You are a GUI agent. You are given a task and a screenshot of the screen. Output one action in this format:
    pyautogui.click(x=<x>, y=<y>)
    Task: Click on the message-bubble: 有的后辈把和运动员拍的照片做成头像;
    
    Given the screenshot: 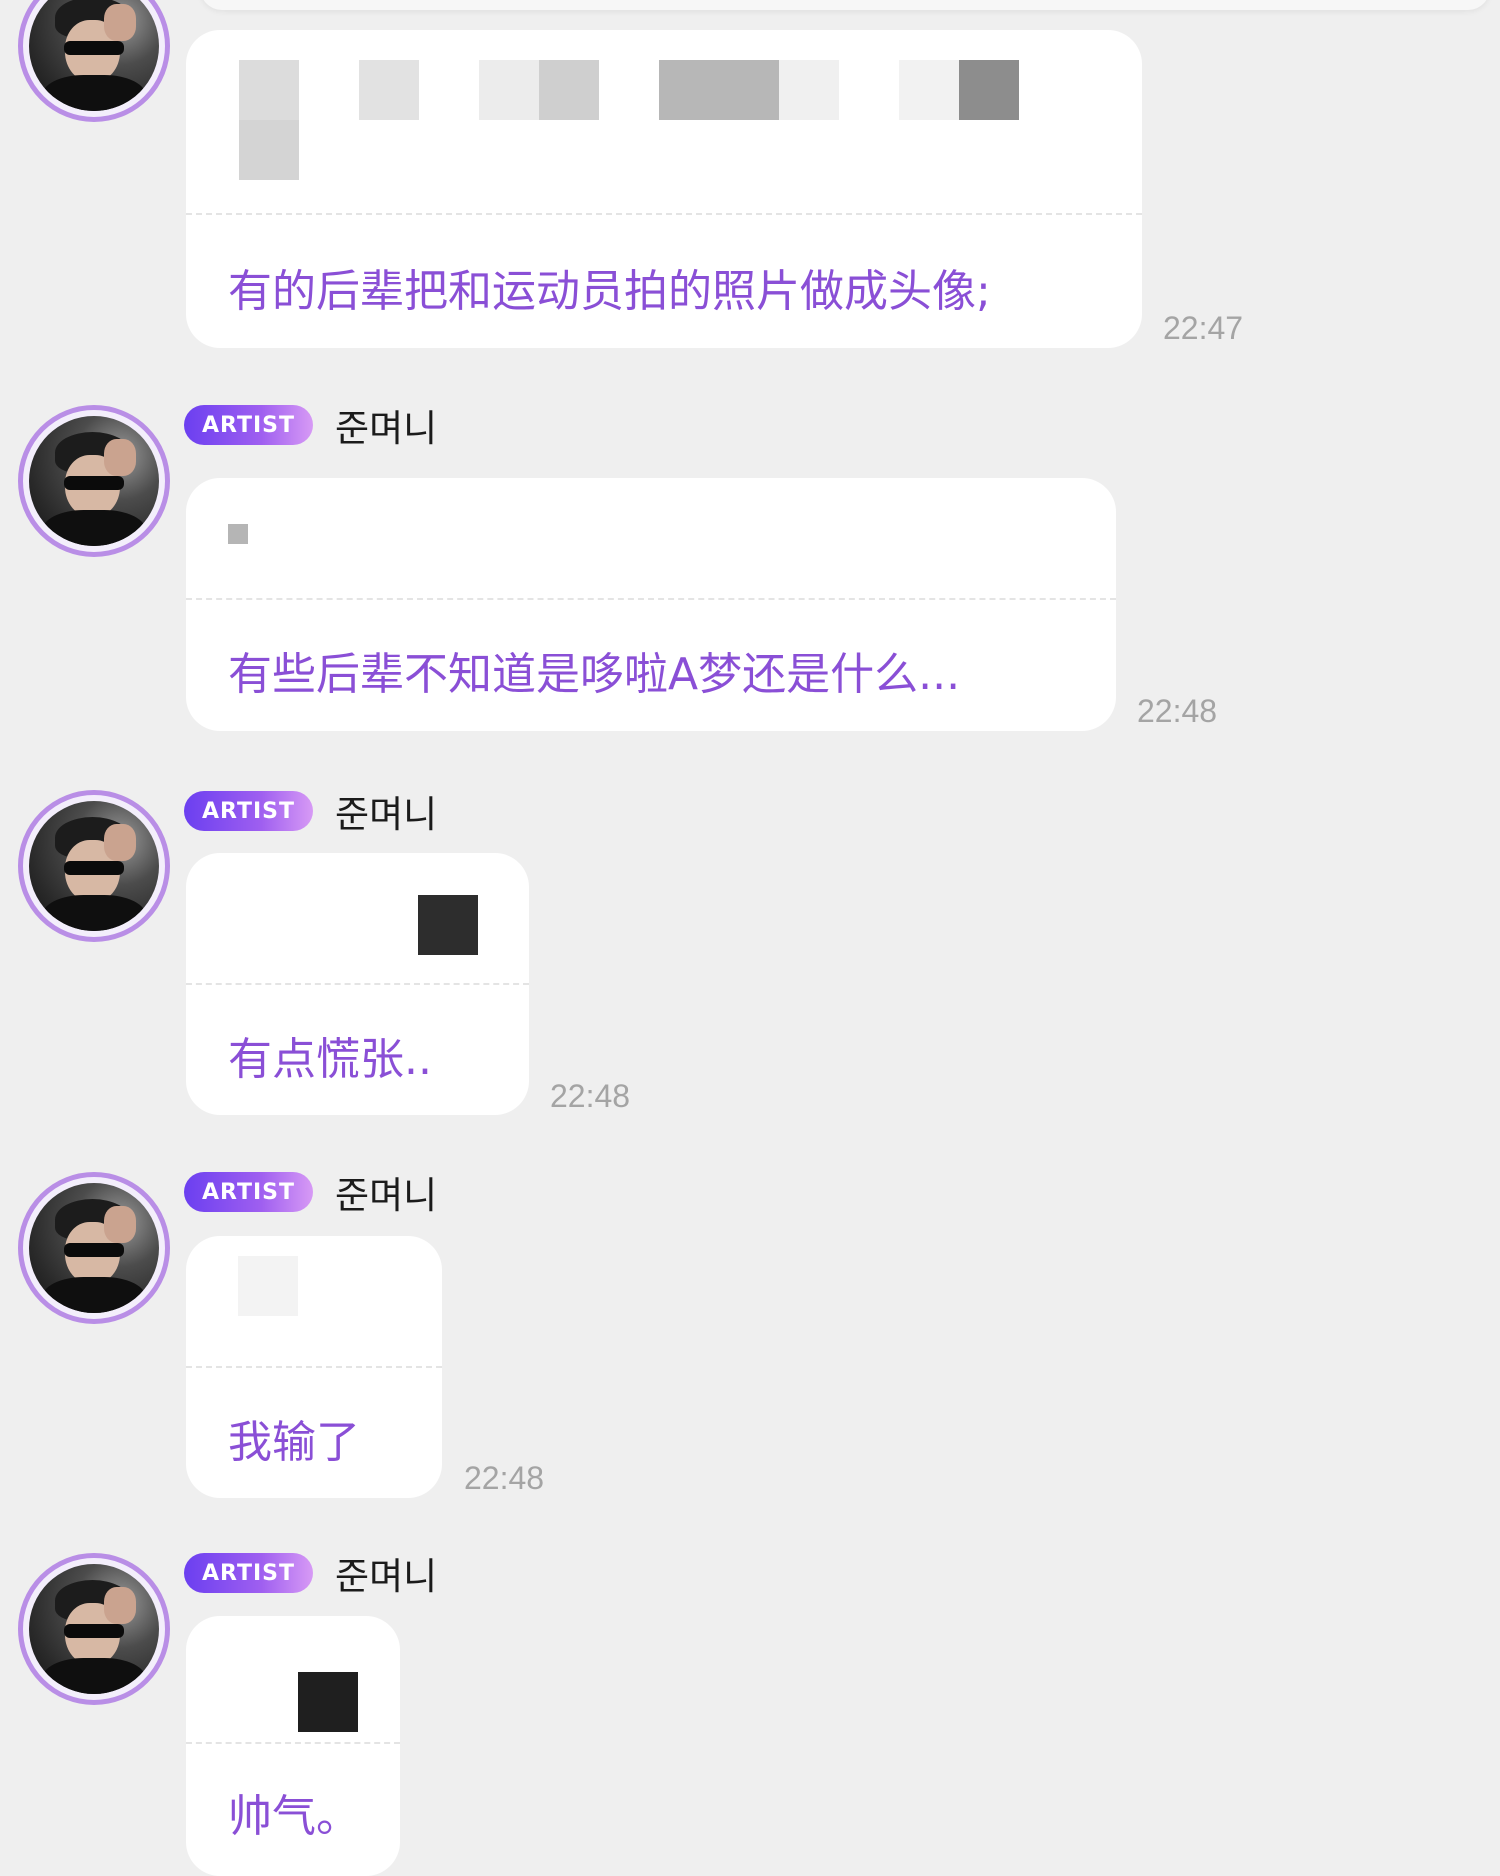 What is the action you would take?
    pyautogui.click(x=664, y=189)
    